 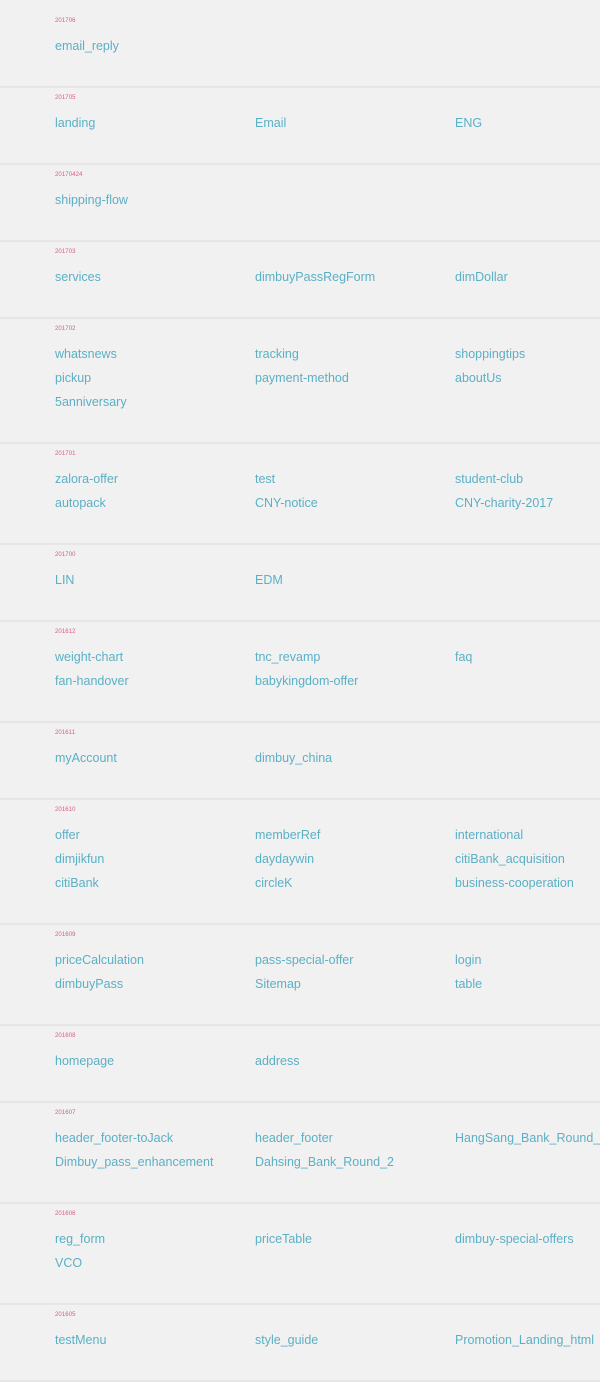 I want to click on page-link: student-club, so click(x=489, y=479).